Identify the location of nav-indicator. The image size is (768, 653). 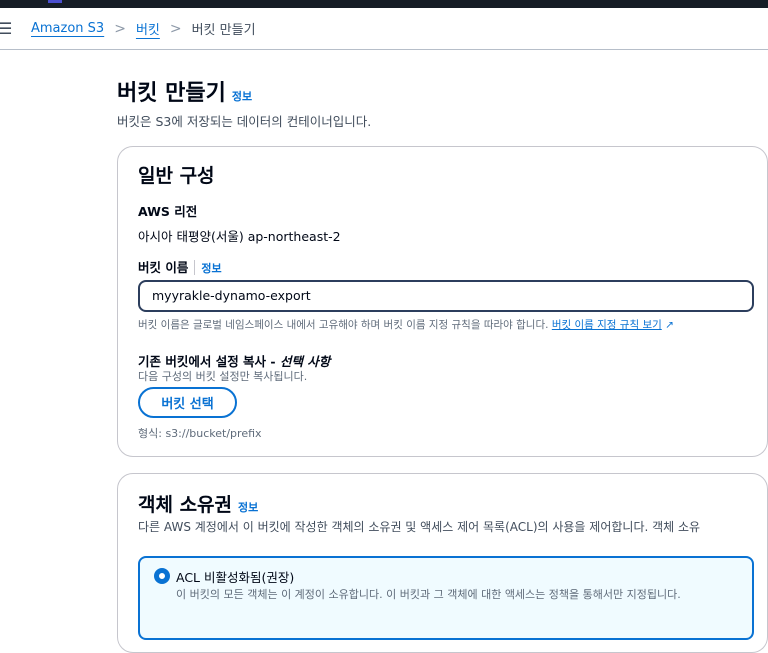
(55, 1).